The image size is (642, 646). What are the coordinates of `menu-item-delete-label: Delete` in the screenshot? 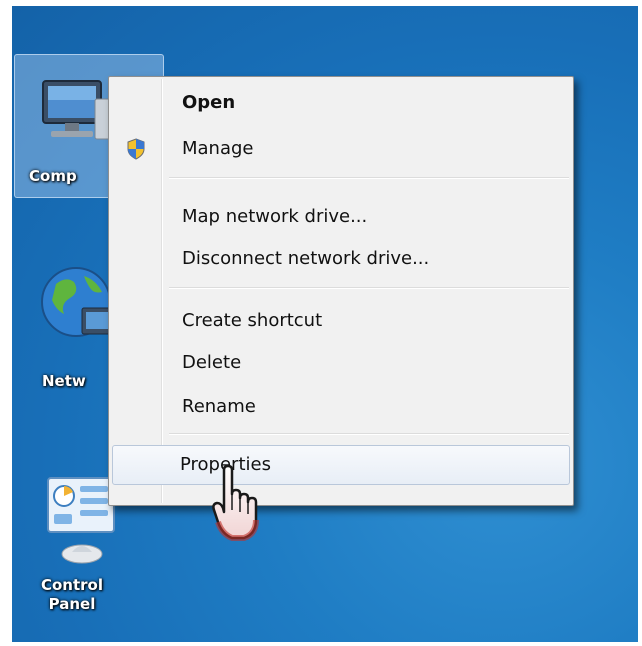 It's located at (212, 362).